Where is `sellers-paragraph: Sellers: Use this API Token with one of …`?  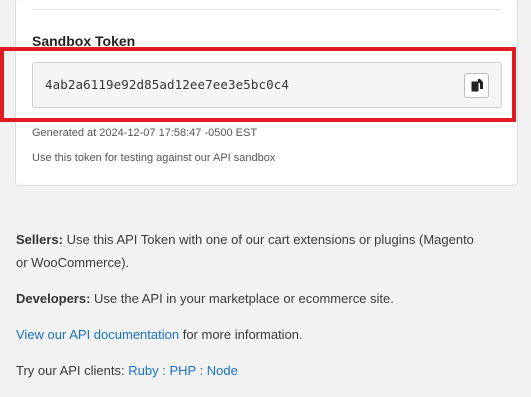 sellers-paragraph: Sellers: Use this API Token with one of … is located at coordinates (245, 251).